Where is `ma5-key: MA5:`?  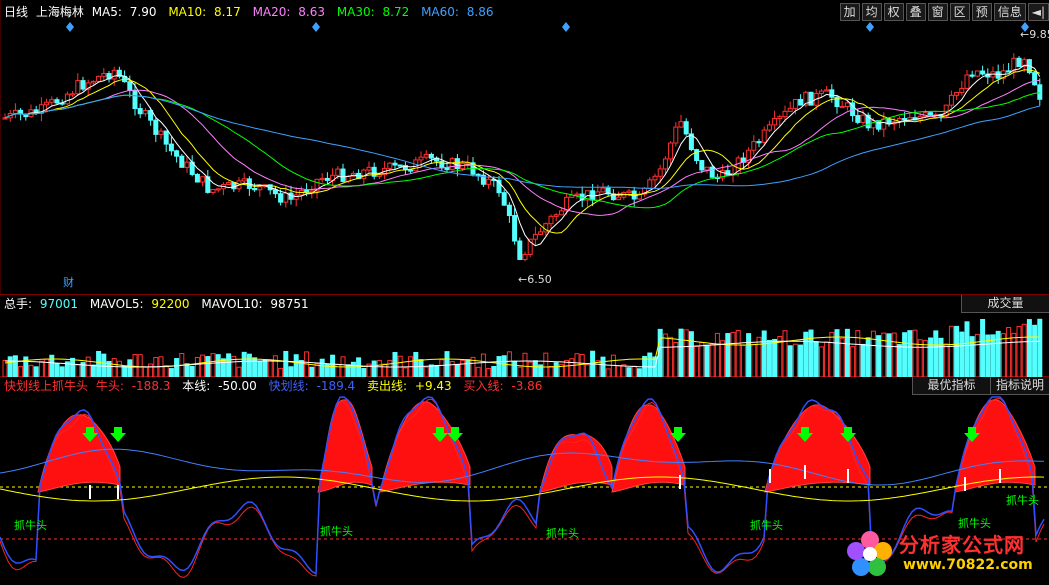
ma5-key: MA5: is located at coordinates (106, 12).